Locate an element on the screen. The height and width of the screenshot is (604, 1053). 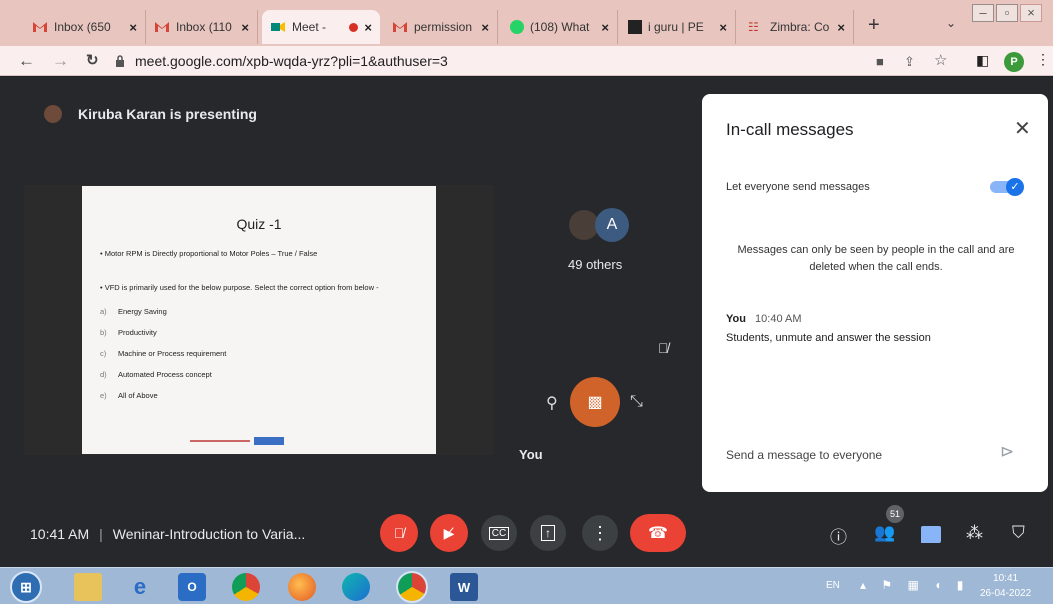
check-icon: ✓ is located at coordinates (1015, 187).